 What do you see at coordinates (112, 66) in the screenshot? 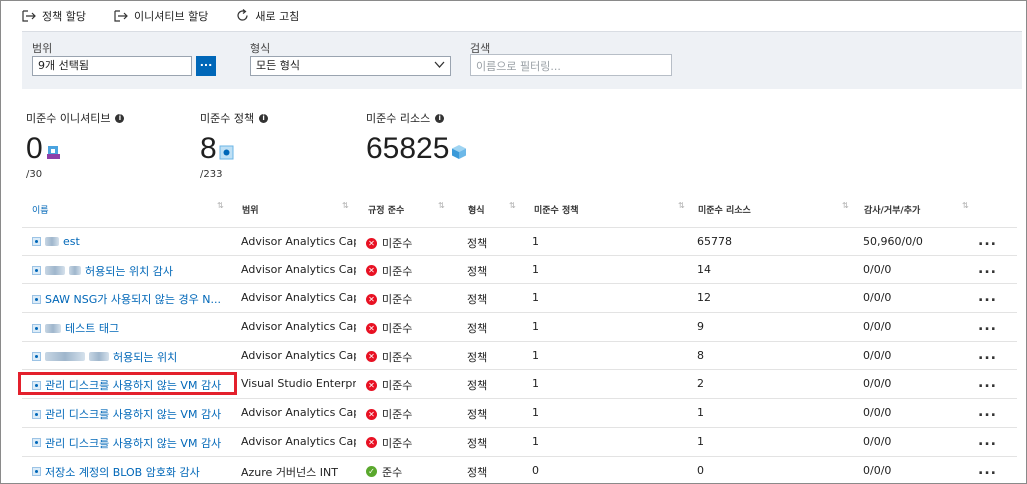
I see `scope-field: 9개 선택됨` at bounding box center [112, 66].